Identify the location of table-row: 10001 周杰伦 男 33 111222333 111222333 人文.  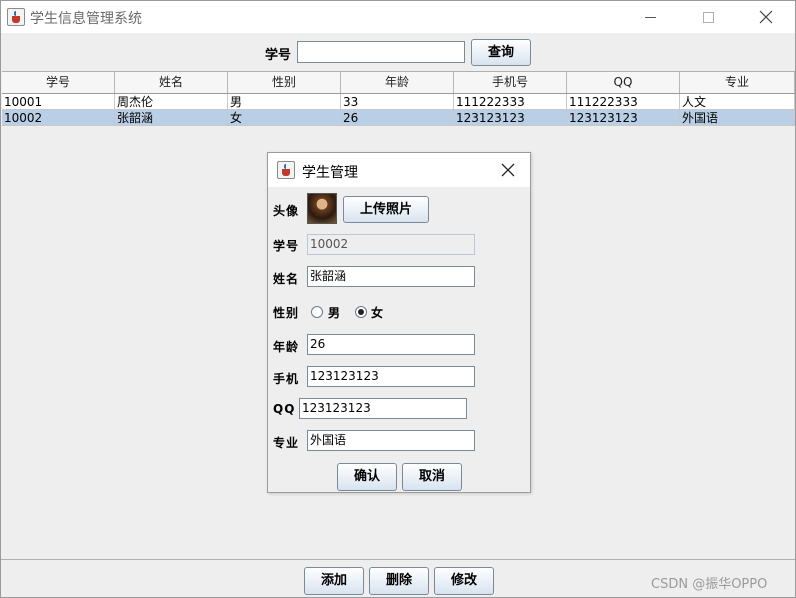
(398, 102).